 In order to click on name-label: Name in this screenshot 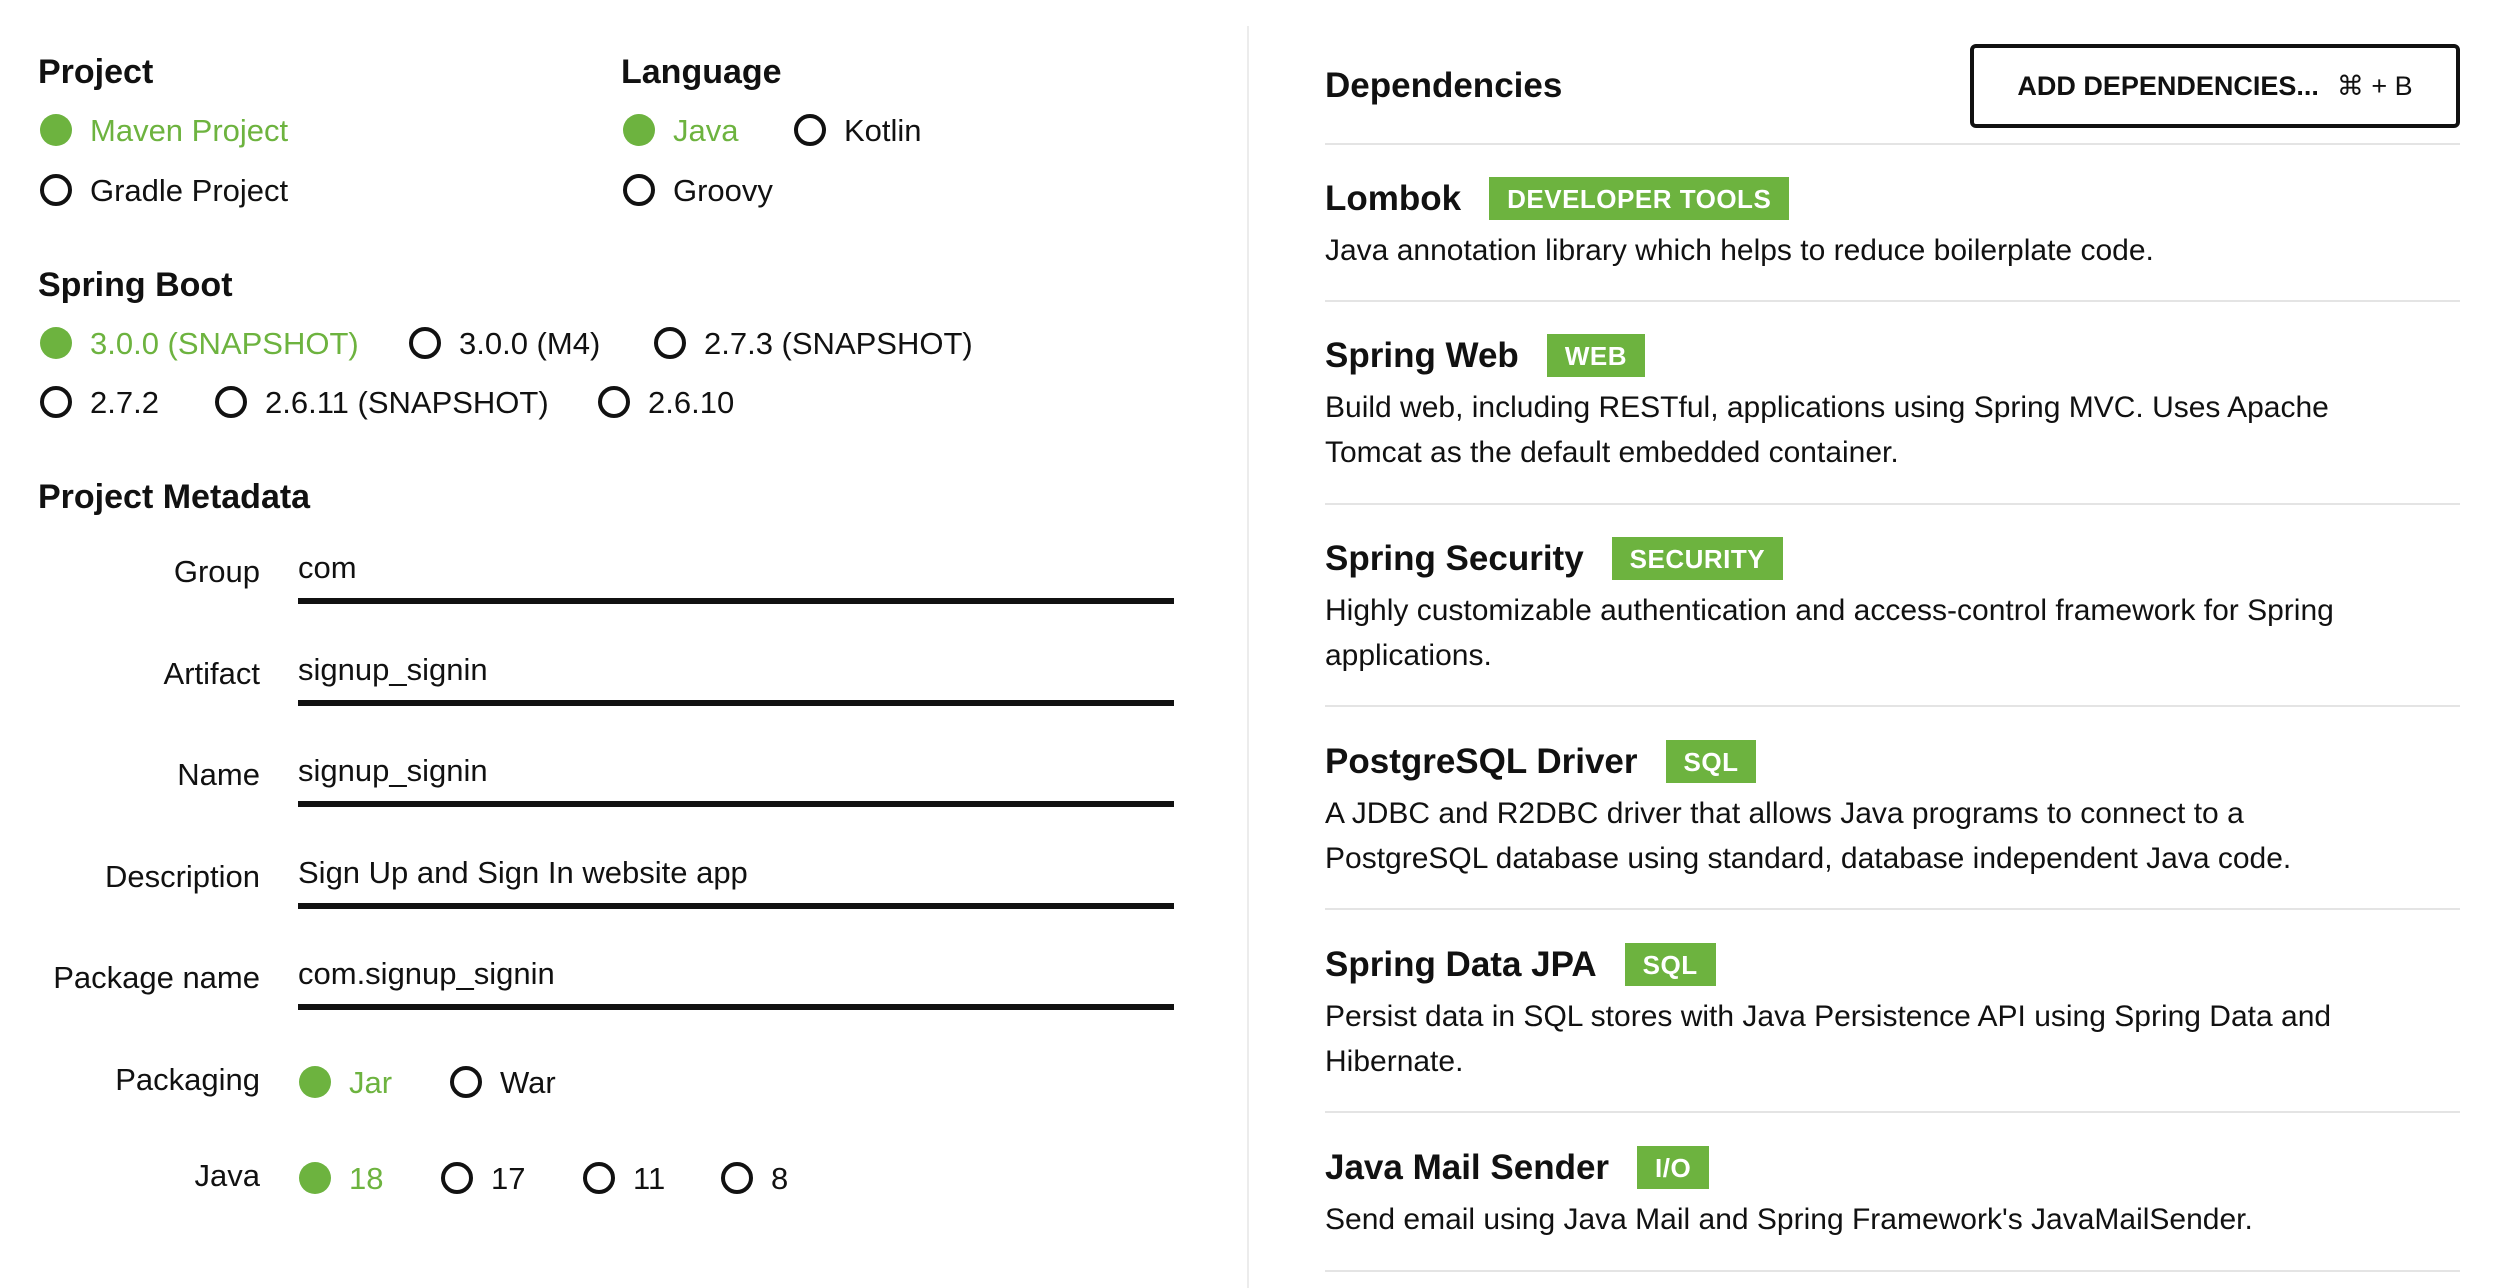, I will do `click(218, 774)`.